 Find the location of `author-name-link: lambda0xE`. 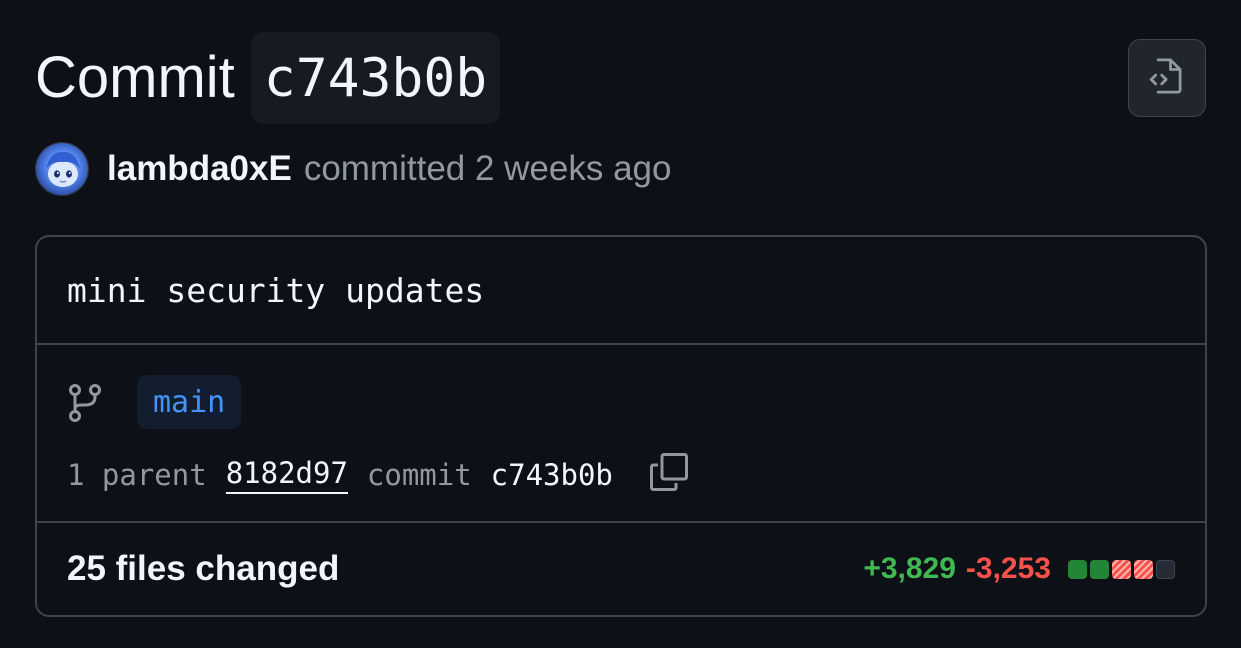

author-name-link: lambda0xE is located at coordinates (199, 169).